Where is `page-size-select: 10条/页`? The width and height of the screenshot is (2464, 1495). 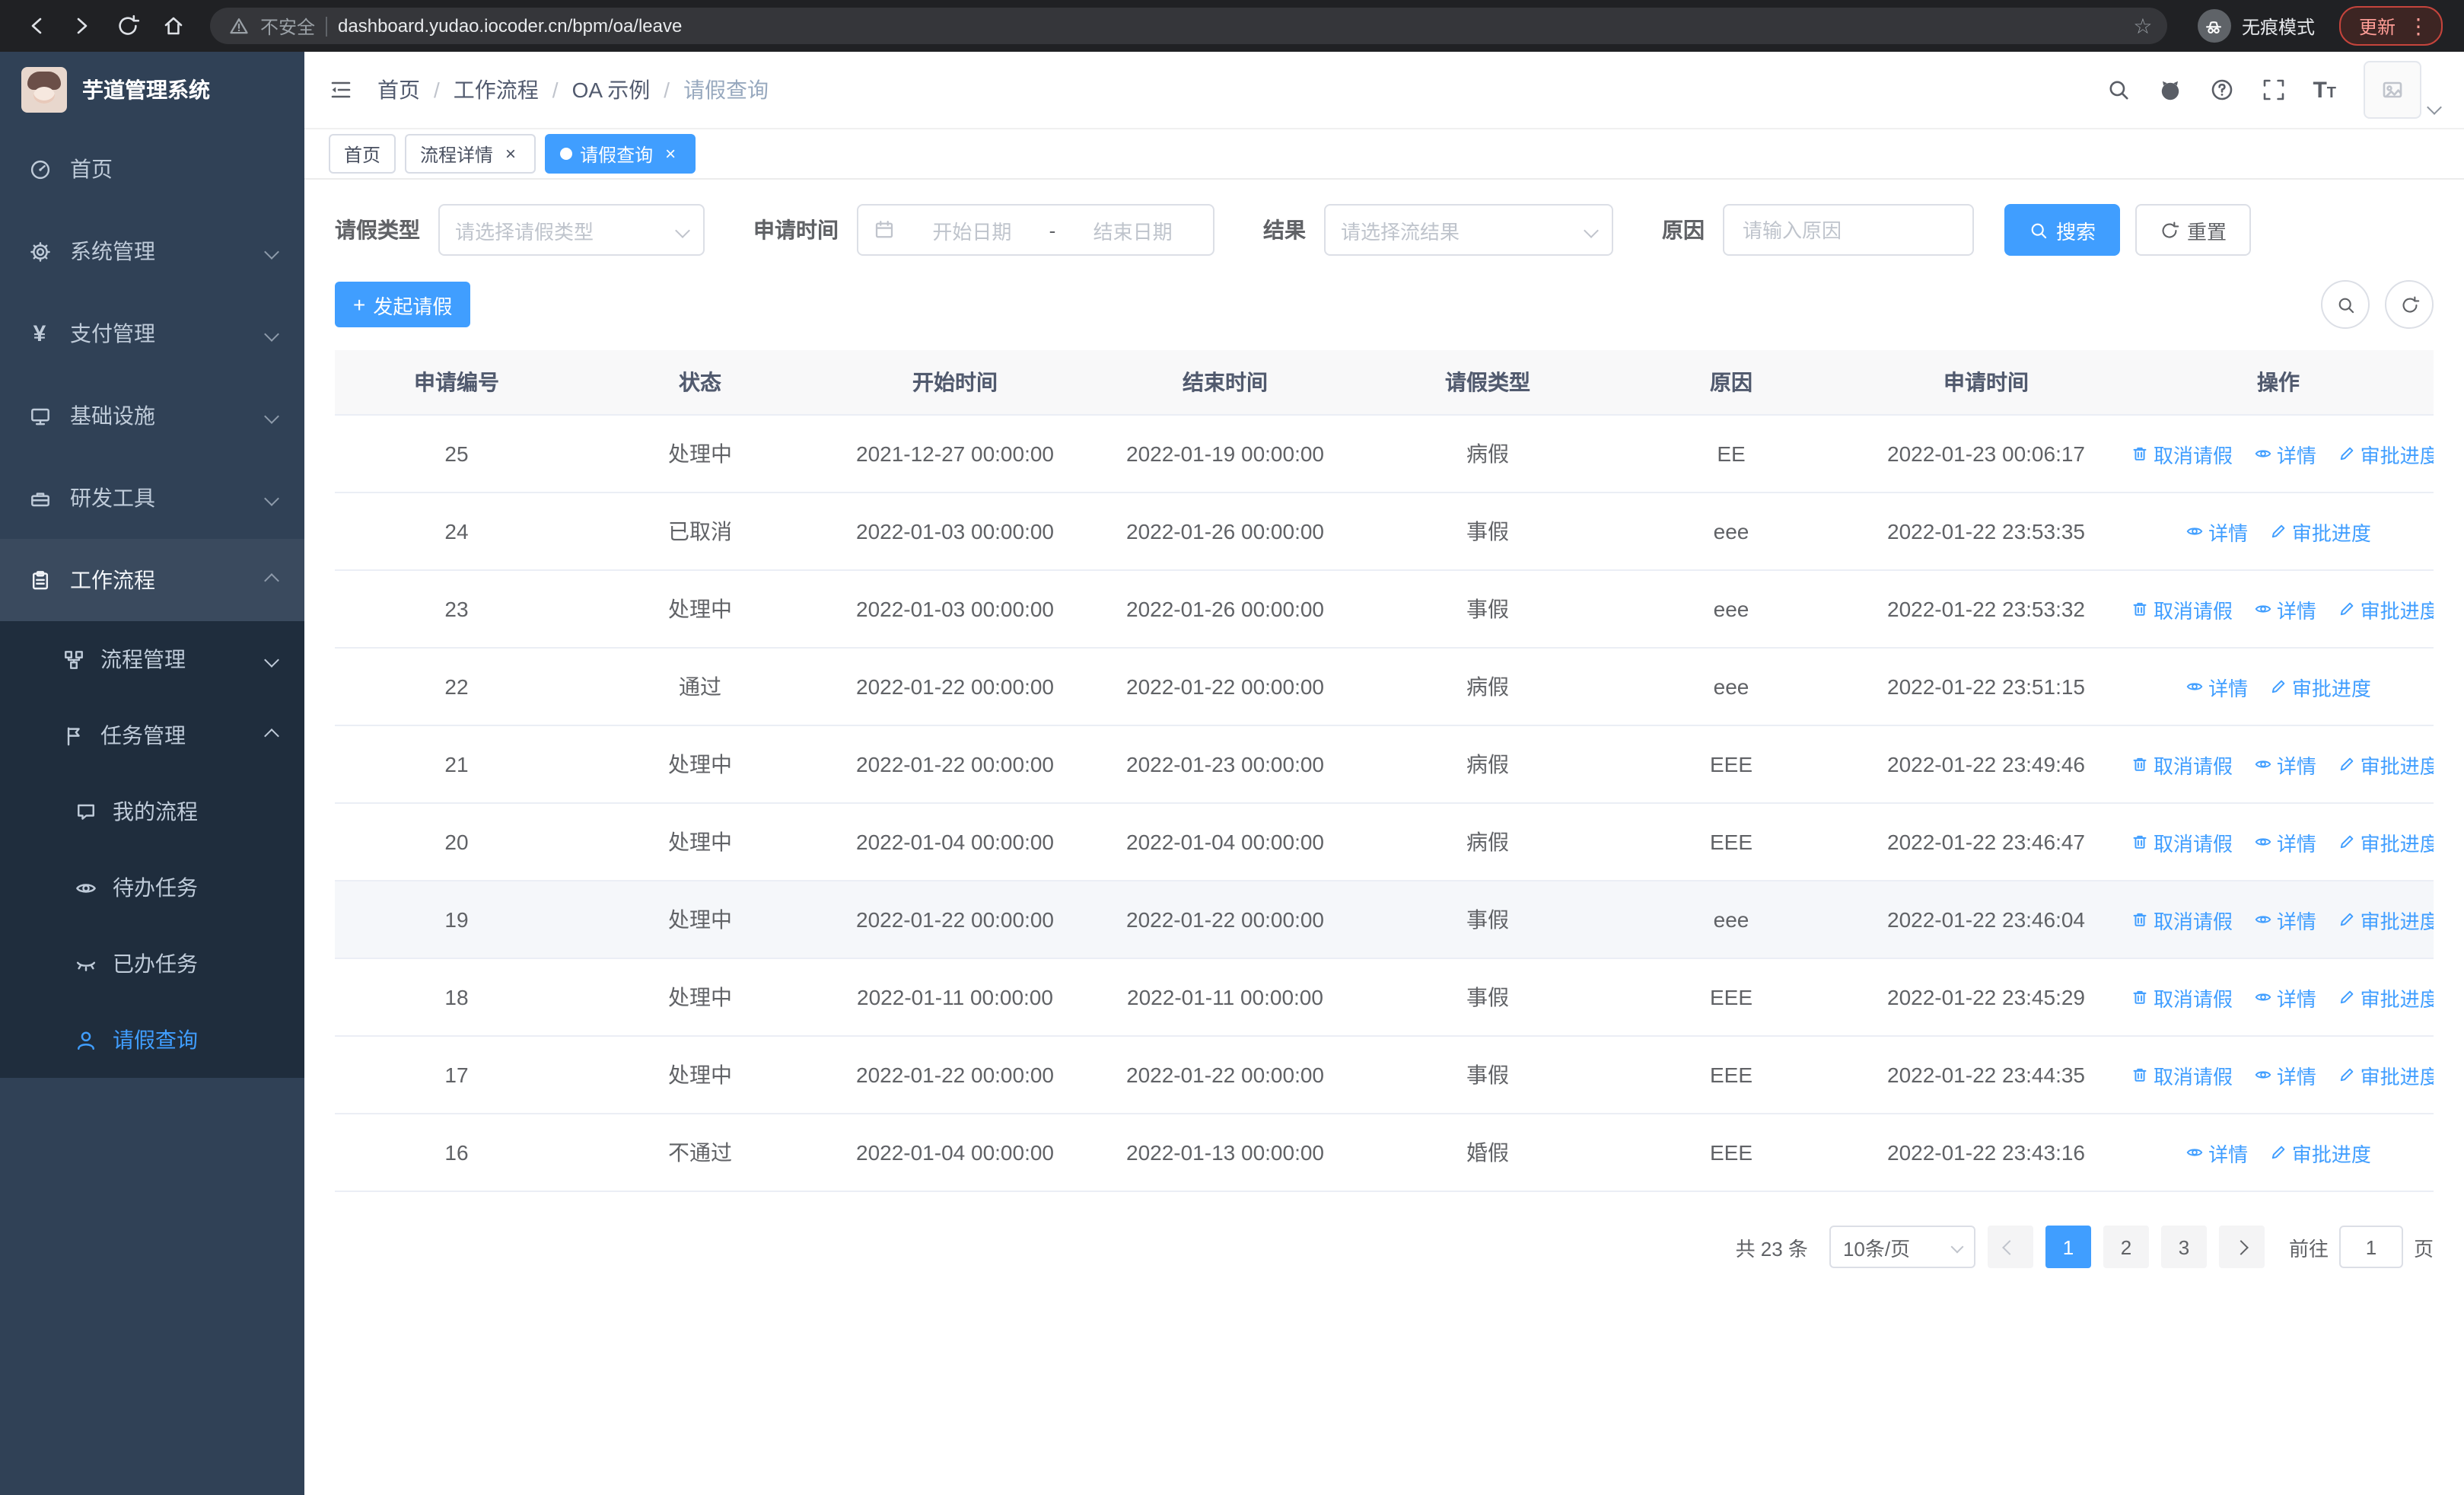
page-size-select: 10条/页 is located at coordinates (1902, 1247).